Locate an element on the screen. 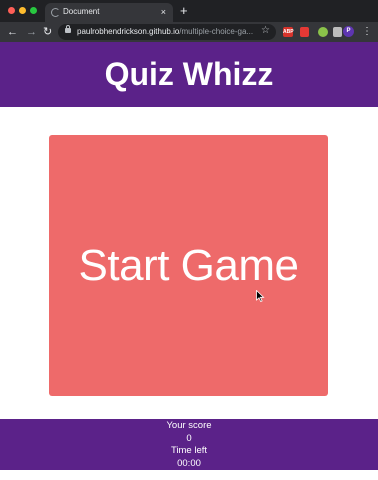  browser-tab-bar: Document × + is located at coordinates (189, 11).